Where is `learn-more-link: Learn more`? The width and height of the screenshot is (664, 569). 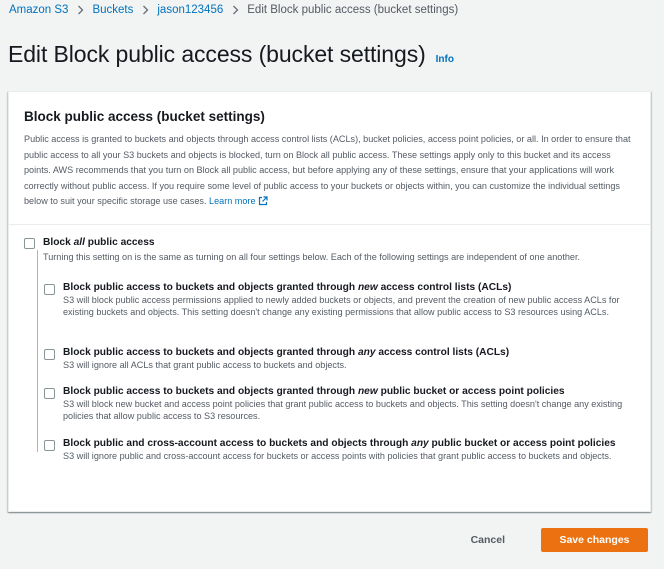
learn-more-link: Learn more is located at coordinates (238, 201).